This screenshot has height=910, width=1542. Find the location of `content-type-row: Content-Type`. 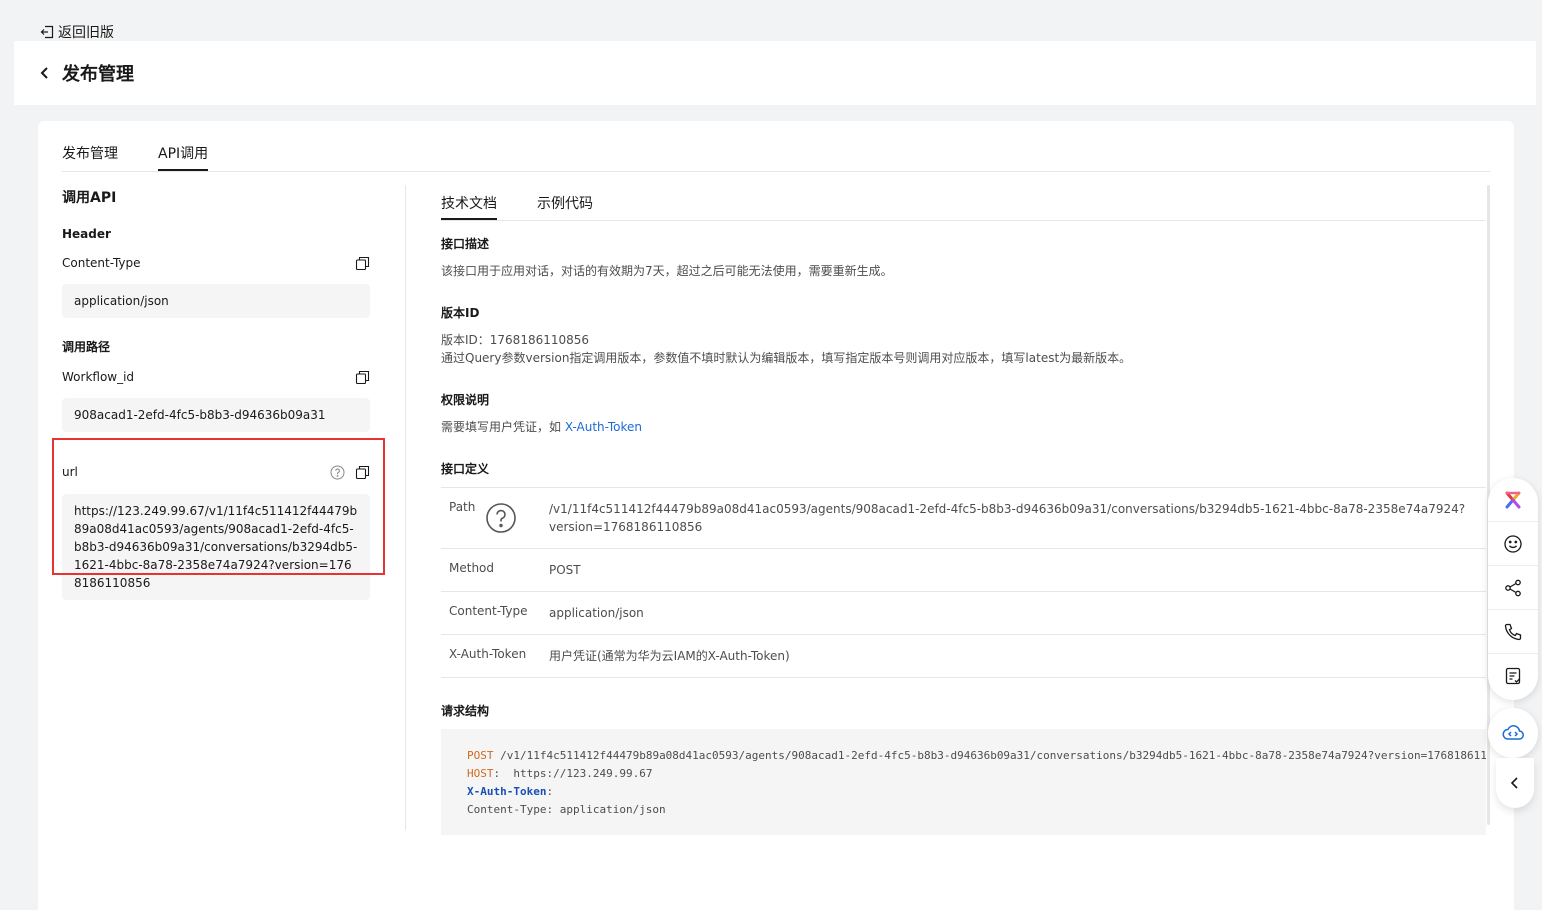

content-type-row: Content-Type is located at coordinates (216, 263).